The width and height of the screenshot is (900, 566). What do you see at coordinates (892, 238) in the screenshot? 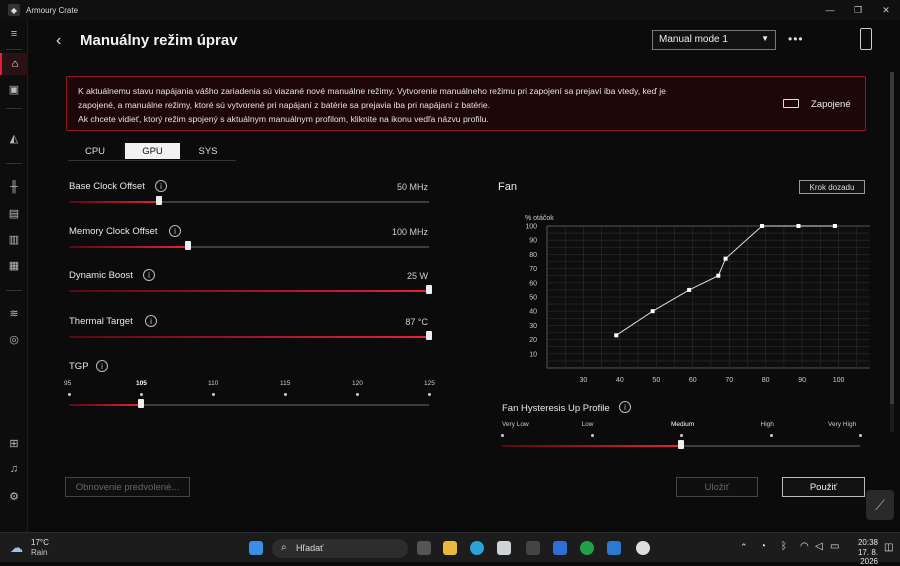
I see `scrollbar-thumb` at bounding box center [892, 238].